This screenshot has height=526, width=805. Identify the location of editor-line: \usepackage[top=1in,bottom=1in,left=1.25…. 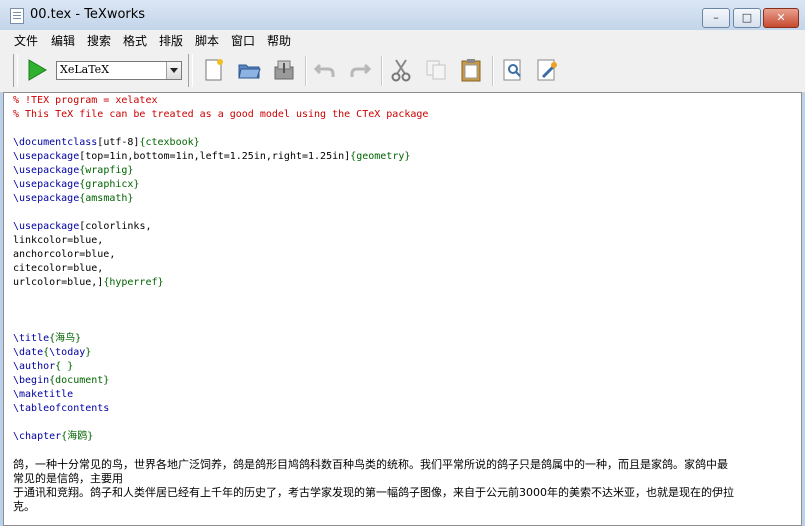
(211, 157).